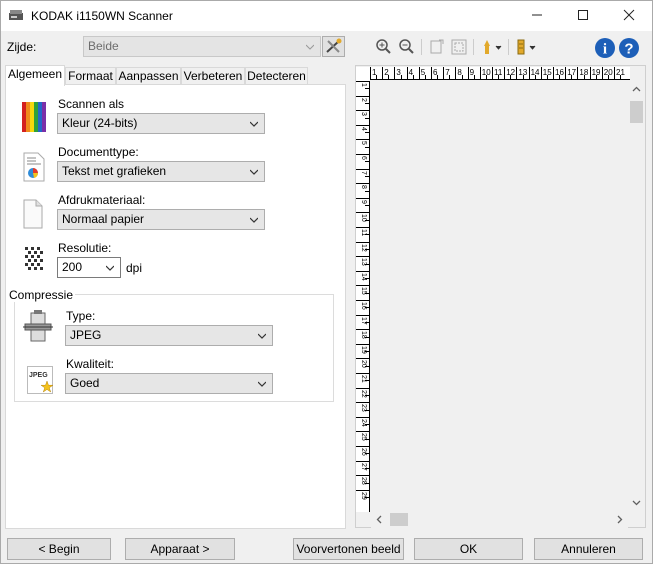  Describe the element at coordinates (523, 72) in the screenshot. I see `ruler-number: 13` at that location.